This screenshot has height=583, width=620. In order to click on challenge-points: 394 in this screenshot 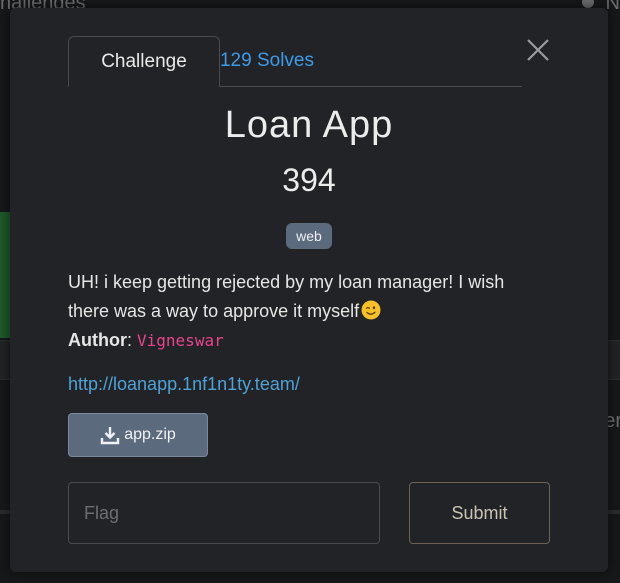, I will do `click(309, 180)`.